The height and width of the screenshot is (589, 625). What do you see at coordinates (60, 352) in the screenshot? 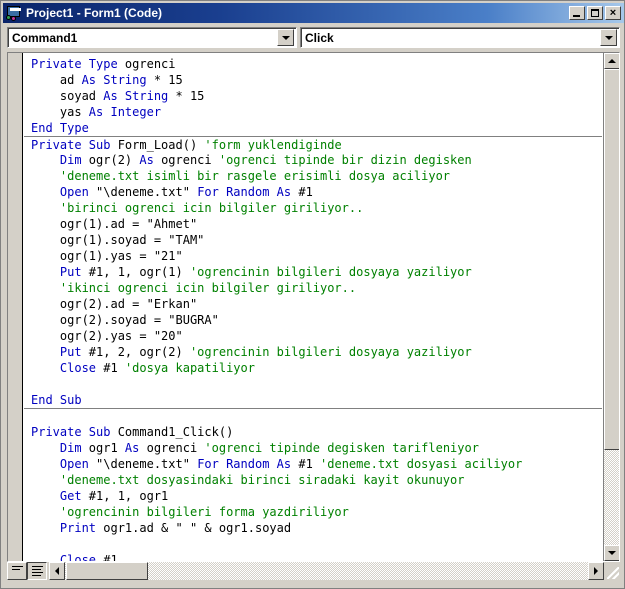
I see `code-token-kw: Put` at bounding box center [60, 352].